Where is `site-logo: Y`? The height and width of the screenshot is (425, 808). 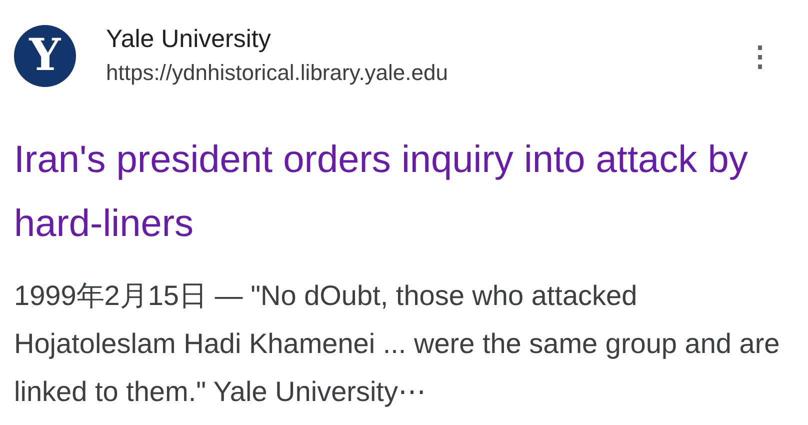
site-logo: Y is located at coordinates (45, 56).